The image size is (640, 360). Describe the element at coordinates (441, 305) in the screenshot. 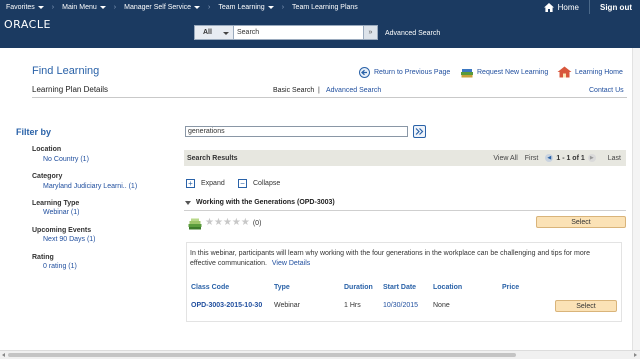

I see `class-location: None` at that location.